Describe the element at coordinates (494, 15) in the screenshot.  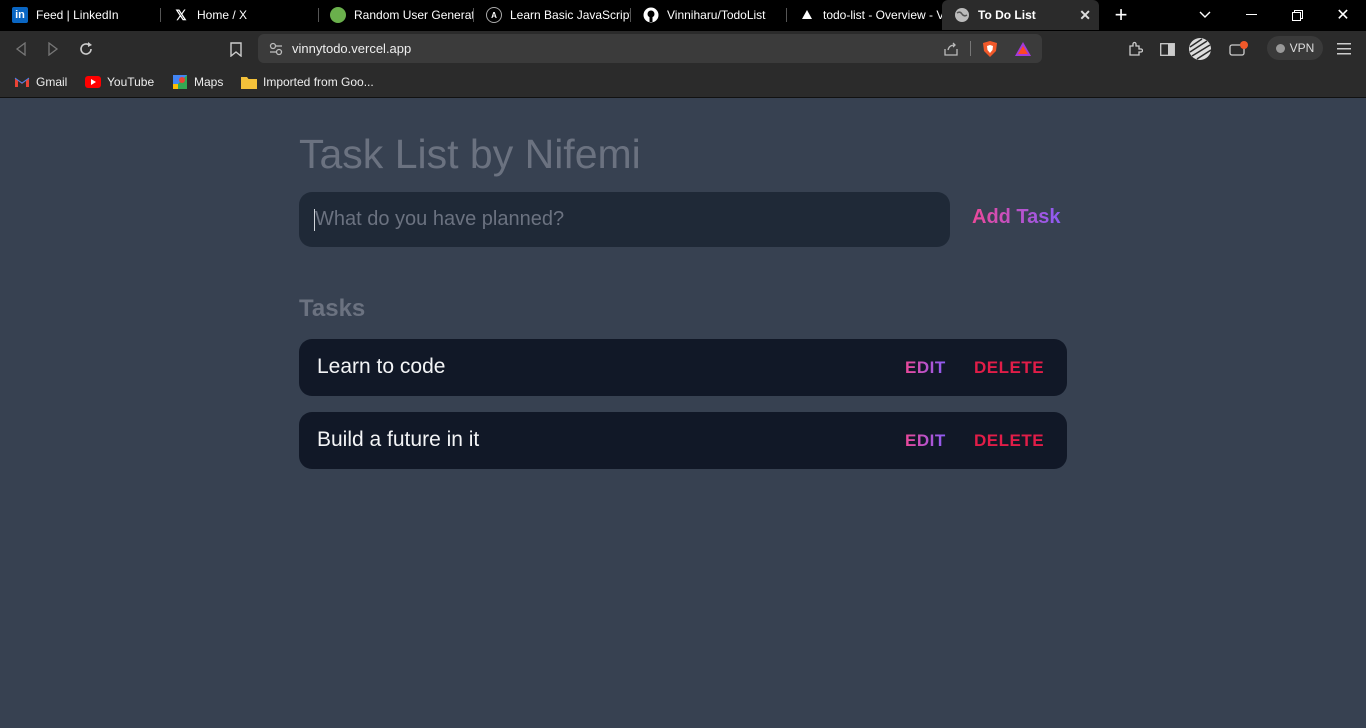
I see `js-course-icon: A` at that location.